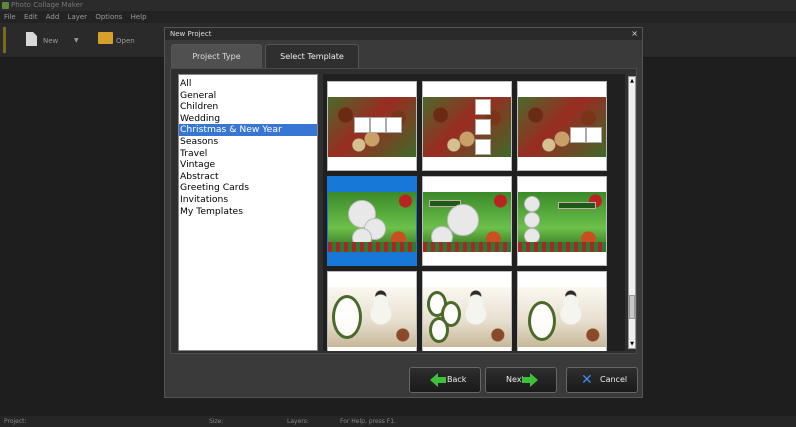 Image resolution: width=796 pixels, height=427 pixels. What do you see at coordinates (634, 34) in the screenshot?
I see `close-icon: ×` at bounding box center [634, 34].